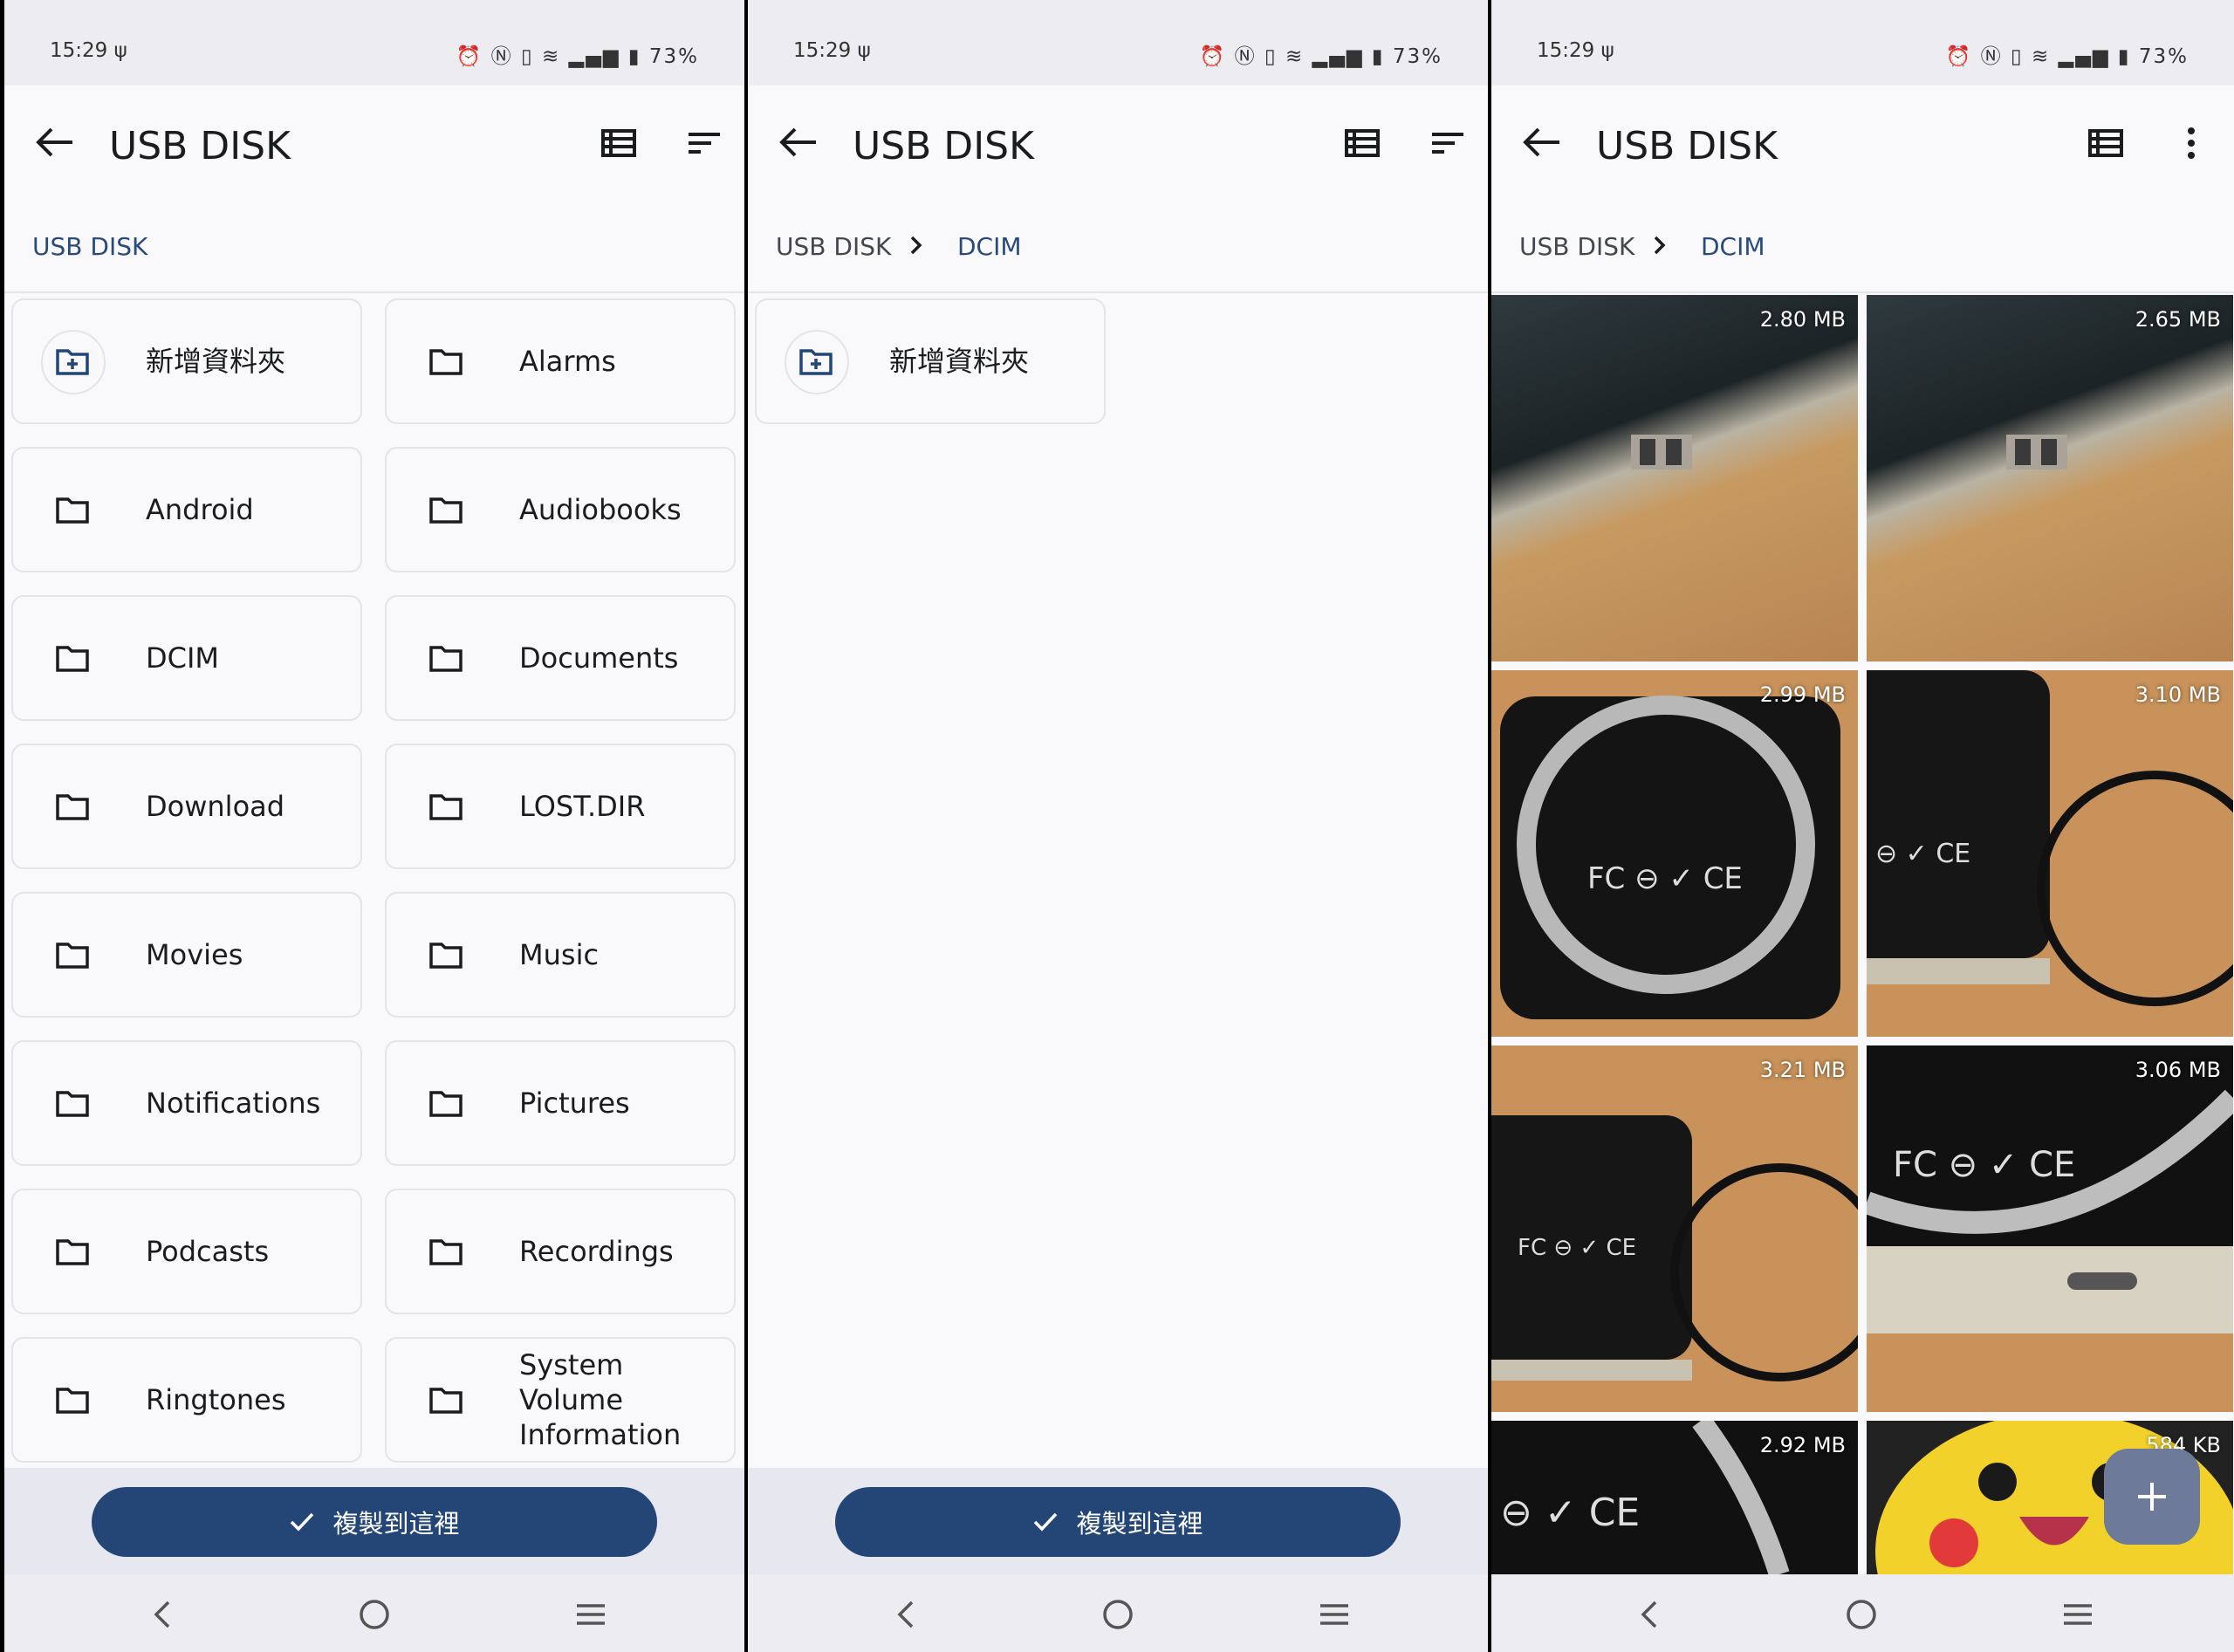 This screenshot has height=1652, width=2234. I want to click on tile-label: LOST.DIR, so click(582, 806).